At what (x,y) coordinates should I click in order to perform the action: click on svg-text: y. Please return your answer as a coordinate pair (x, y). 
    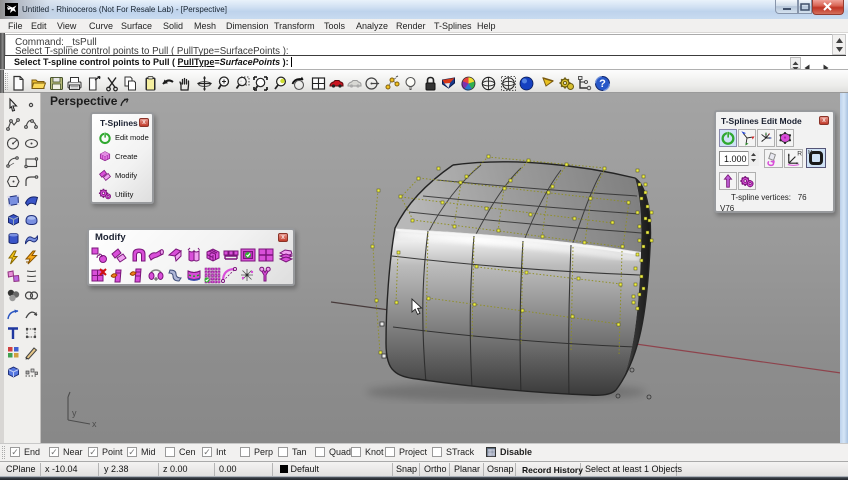
    Looking at the image, I should click on (74, 413).